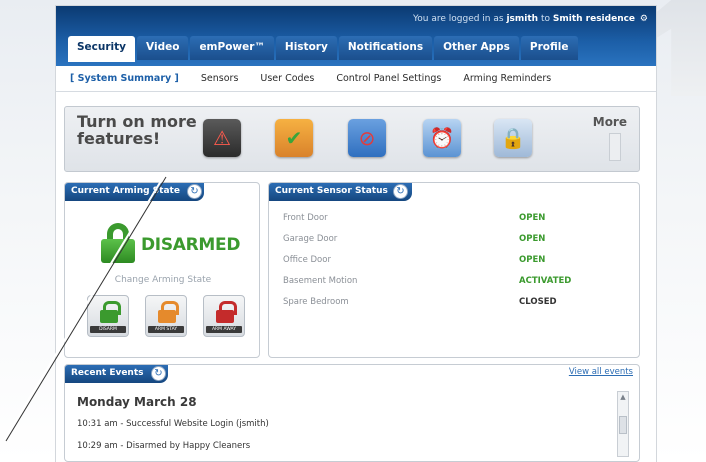  What do you see at coordinates (163, 280) in the screenshot?
I see `change-arming-state-label: Change Arming State` at bounding box center [163, 280].